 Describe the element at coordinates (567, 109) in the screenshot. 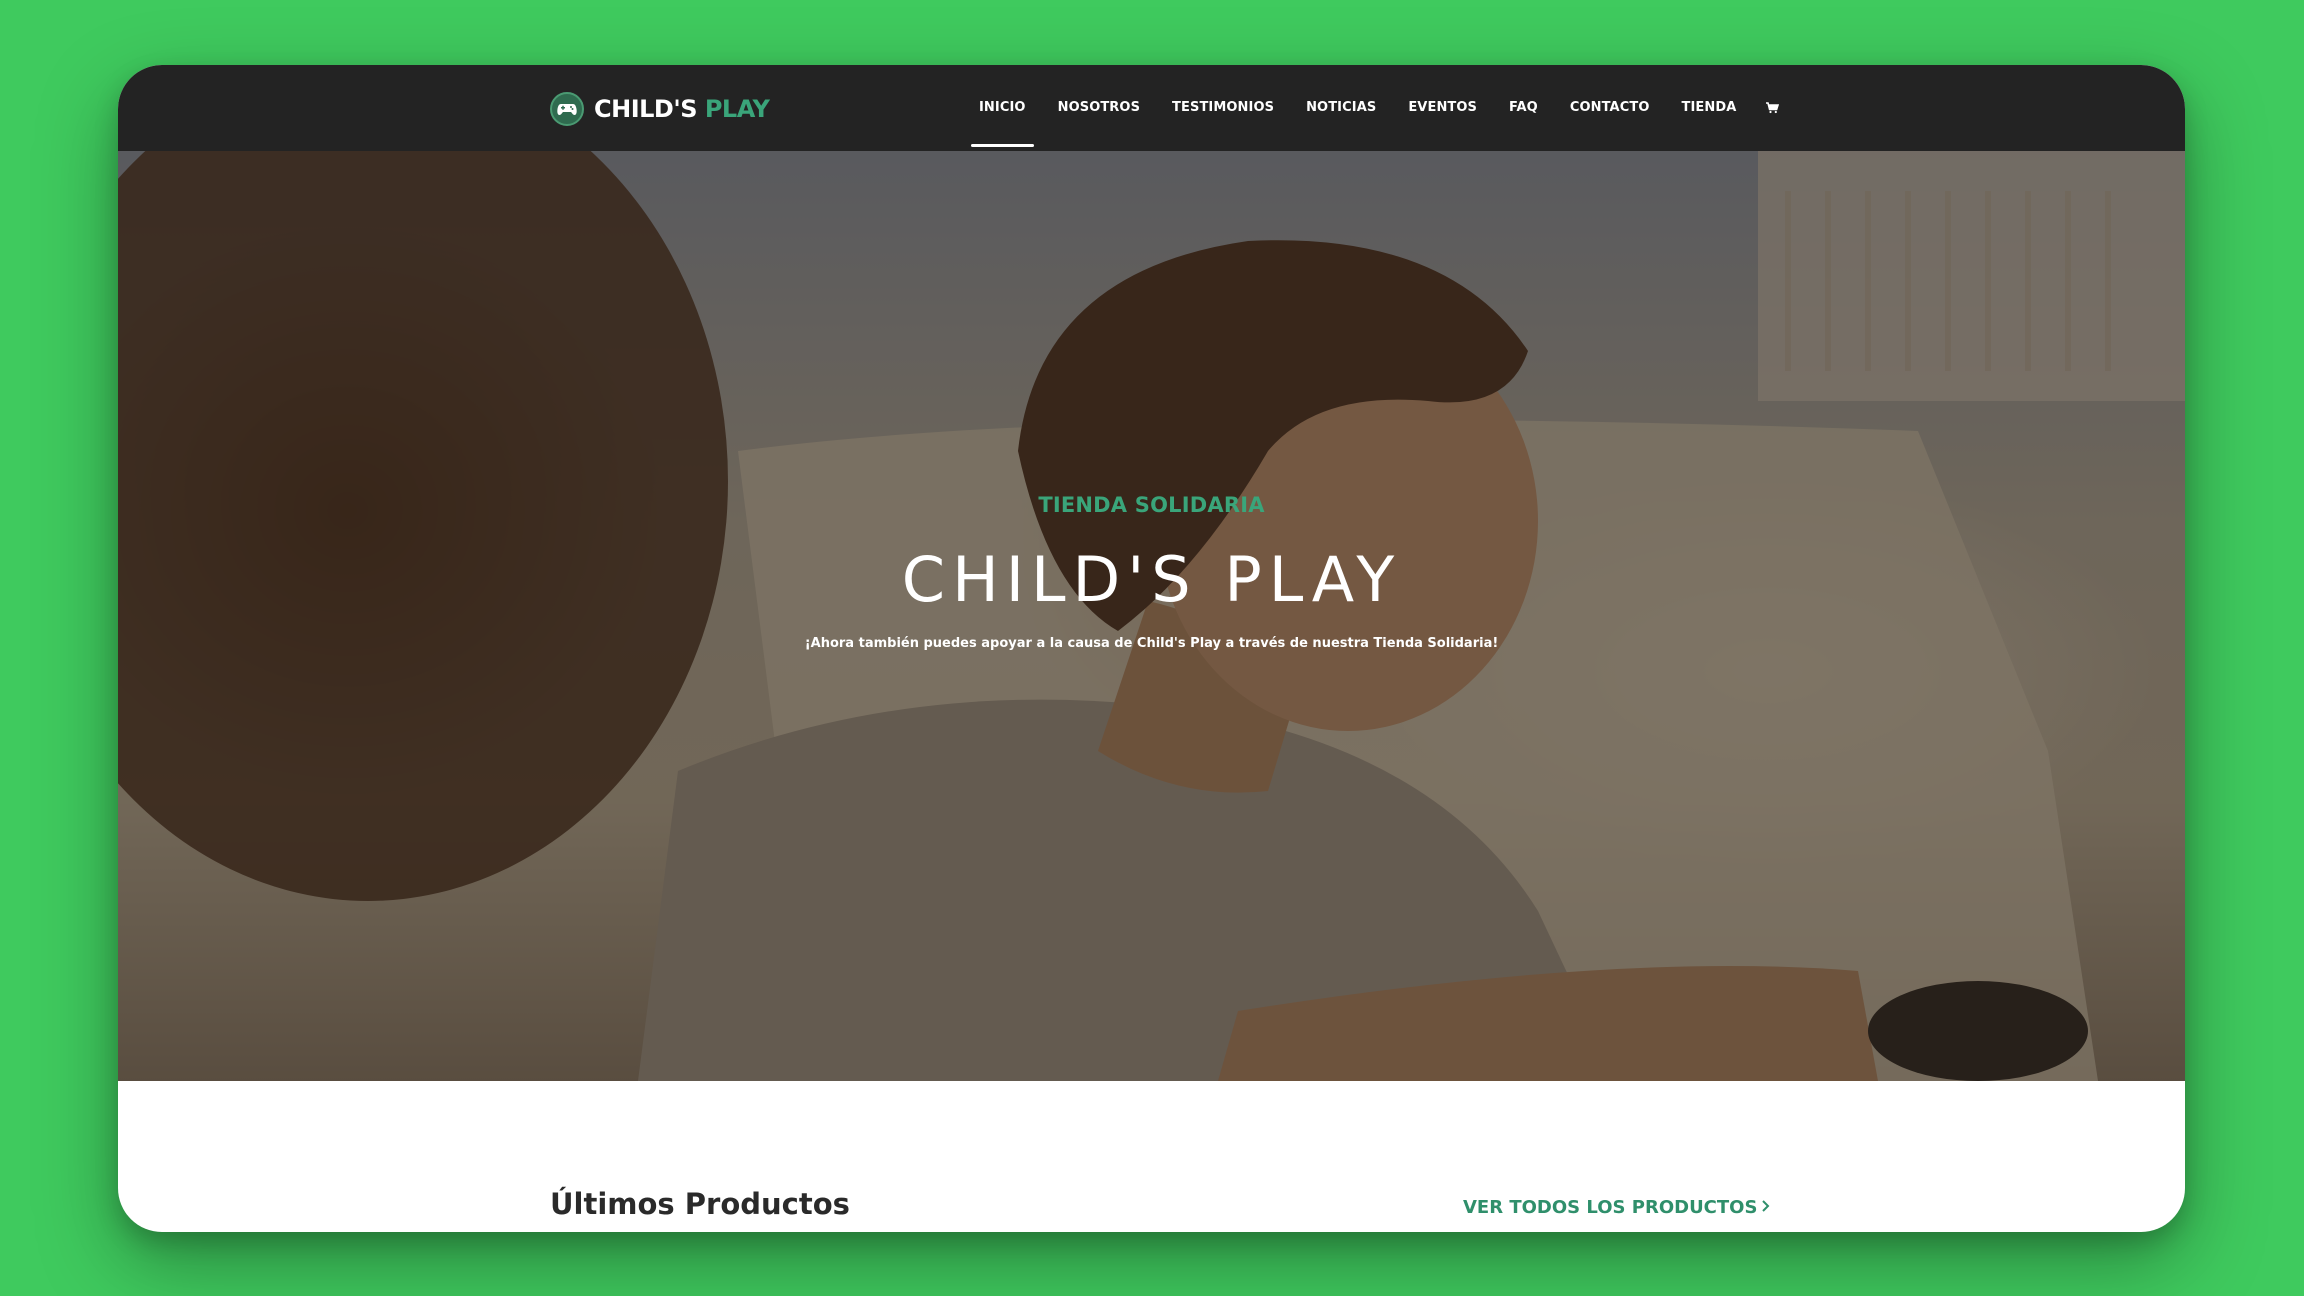

I see `gamepad-logo-icon` at that location.